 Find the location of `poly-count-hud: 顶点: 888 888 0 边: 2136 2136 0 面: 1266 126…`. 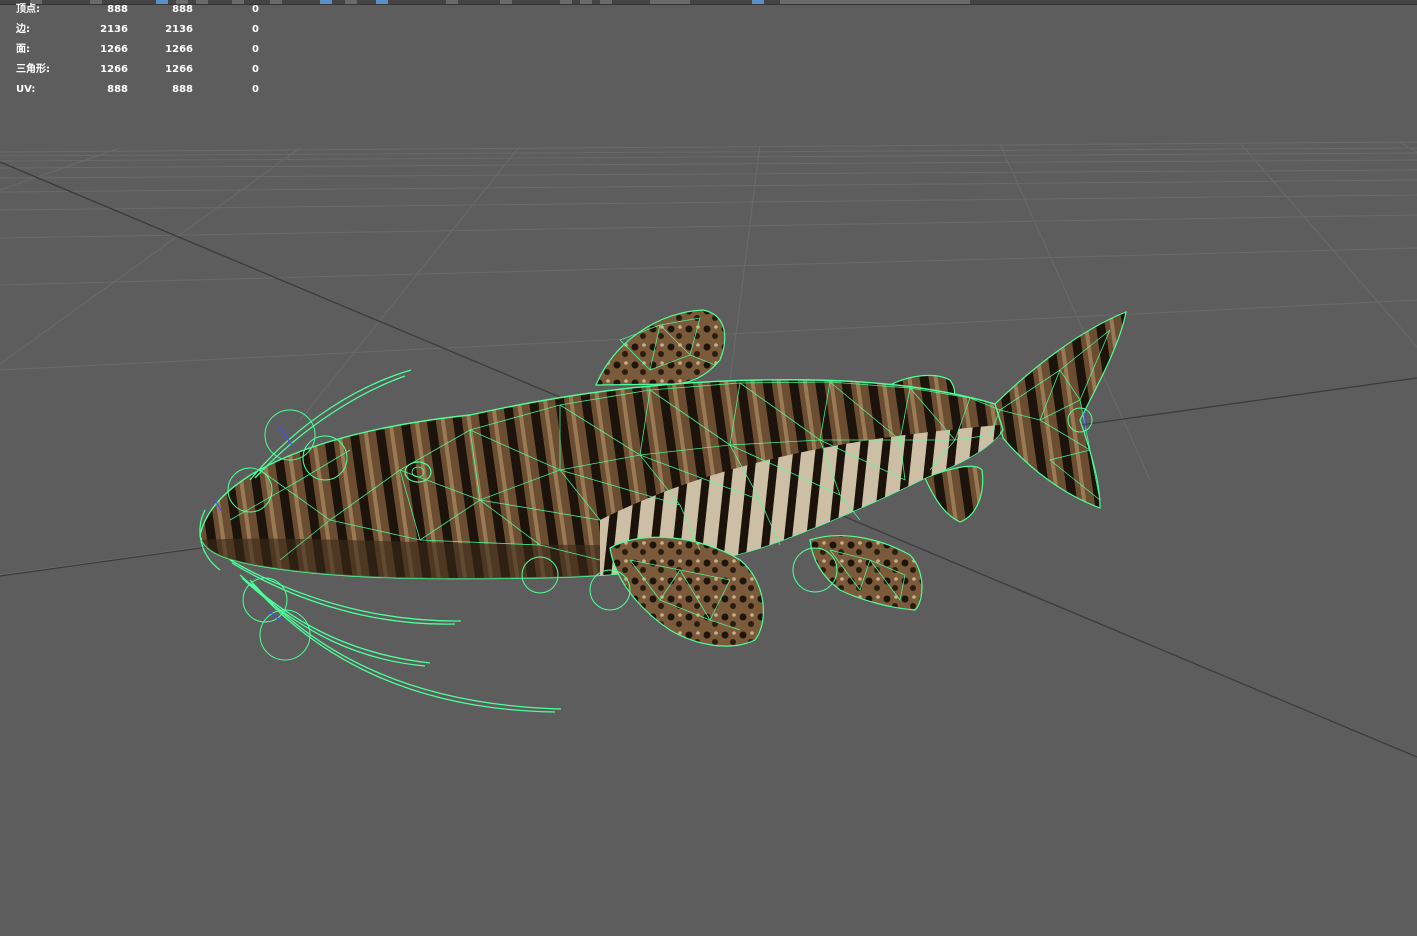

poly-count-hud: 顶点: 888 888 0 边: 2136 2136 0 面: 1266 126… is located at coordinates (144, 52).